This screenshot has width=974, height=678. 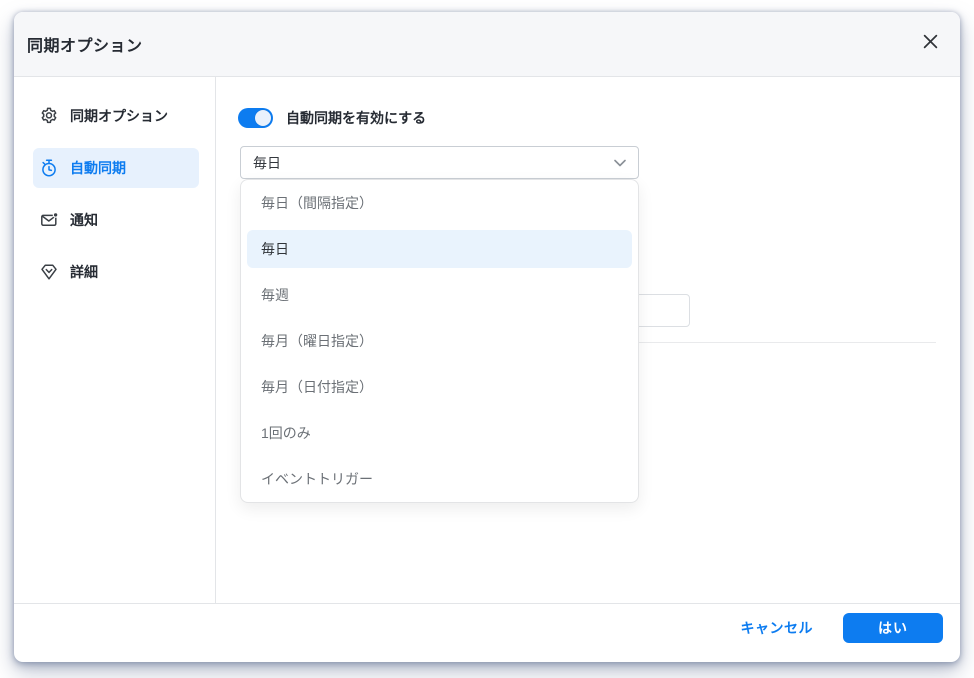 What do you see at coordinates (84, 220) in the screenshot?
I see `sidebar-item-label: 通知` at bounding box center [84, 220].